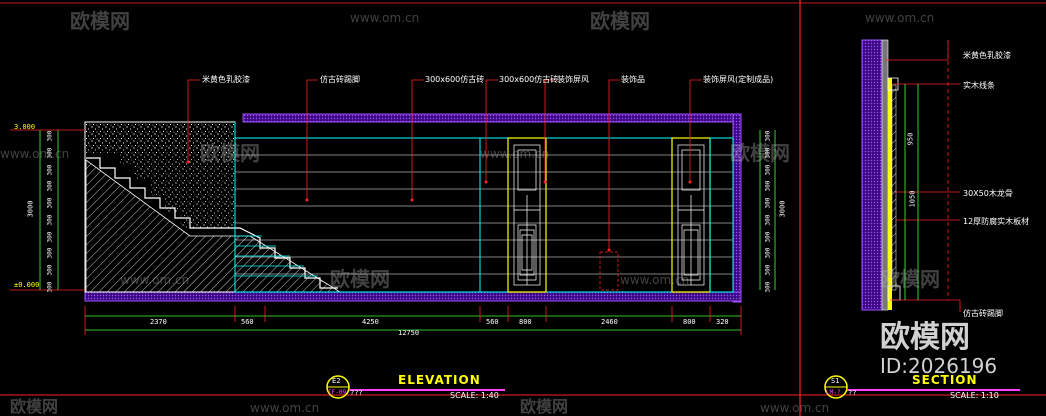 The height and width of the screenshot is (416, 1046). What do you see at coordinates (27, 285) in the screenshot?
I see `level-bottom: ±0.000` at bounding box center [27, 285].